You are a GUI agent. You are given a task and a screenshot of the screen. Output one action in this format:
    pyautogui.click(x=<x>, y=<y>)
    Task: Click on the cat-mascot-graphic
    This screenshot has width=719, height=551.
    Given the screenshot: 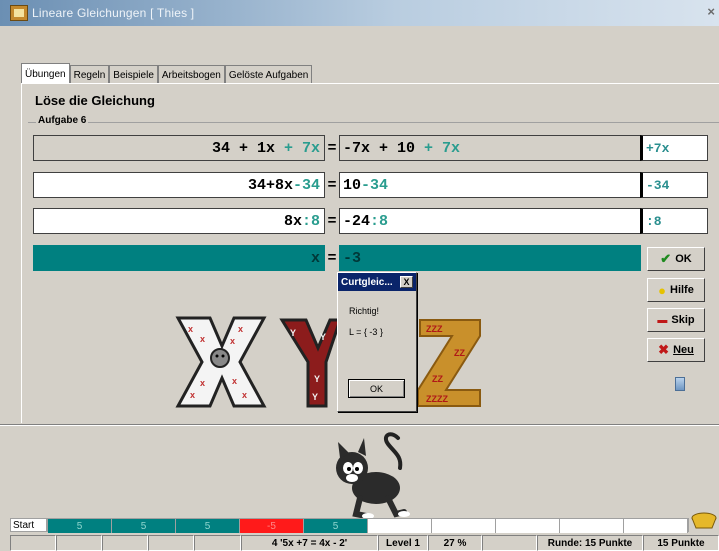 What is the action you would take?
    pyautogui.click(x=373, y=475)
    